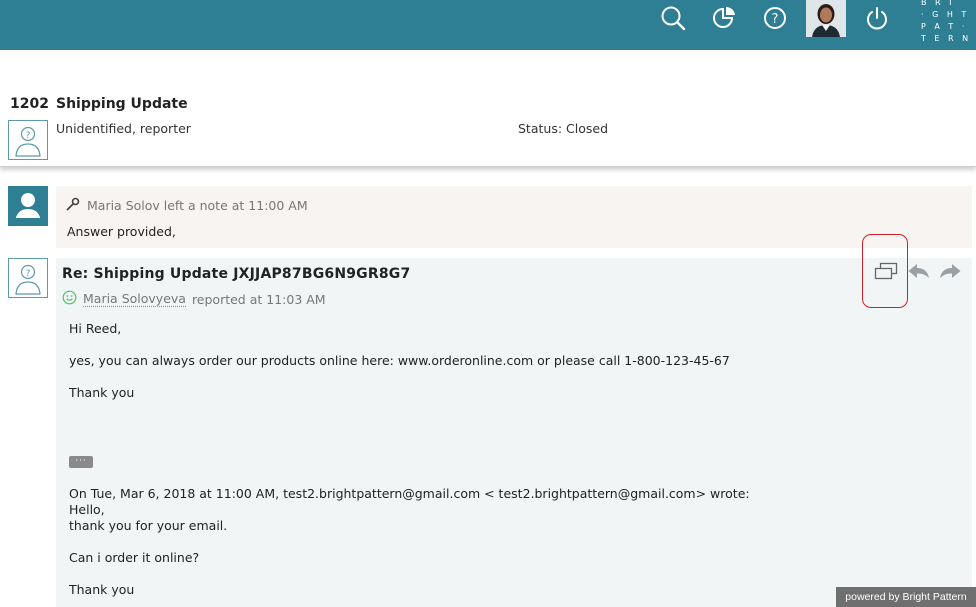  I want to click on note-header-text: Maria Solov left a note at 11:00 AM, so click(197, 205).